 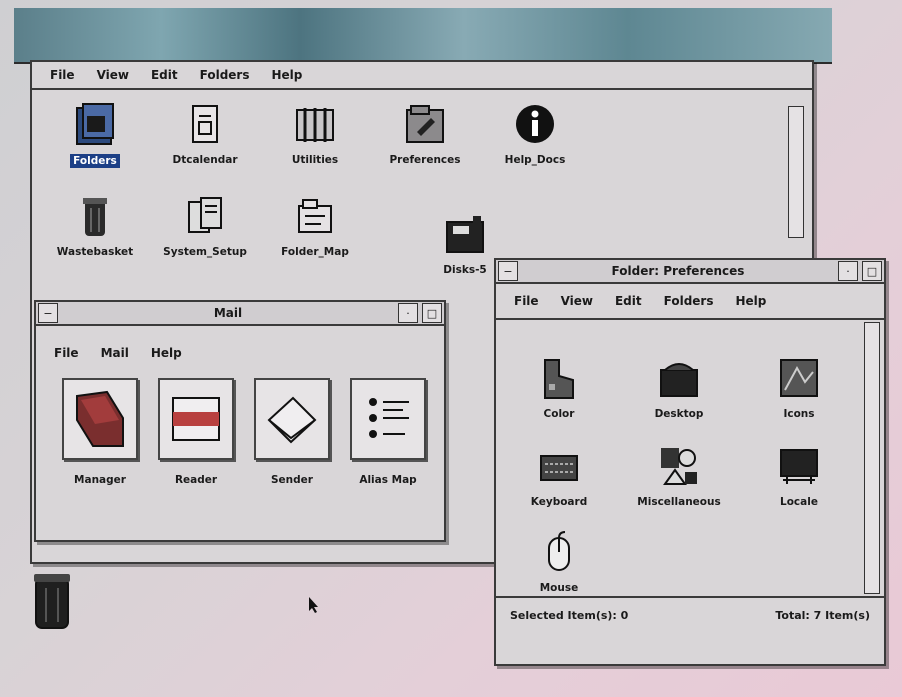 What do you see at coordinates (872, 458) in the screenshot?
I see `preferences-vertical-scrollbar` at bounding box center [872, 458].